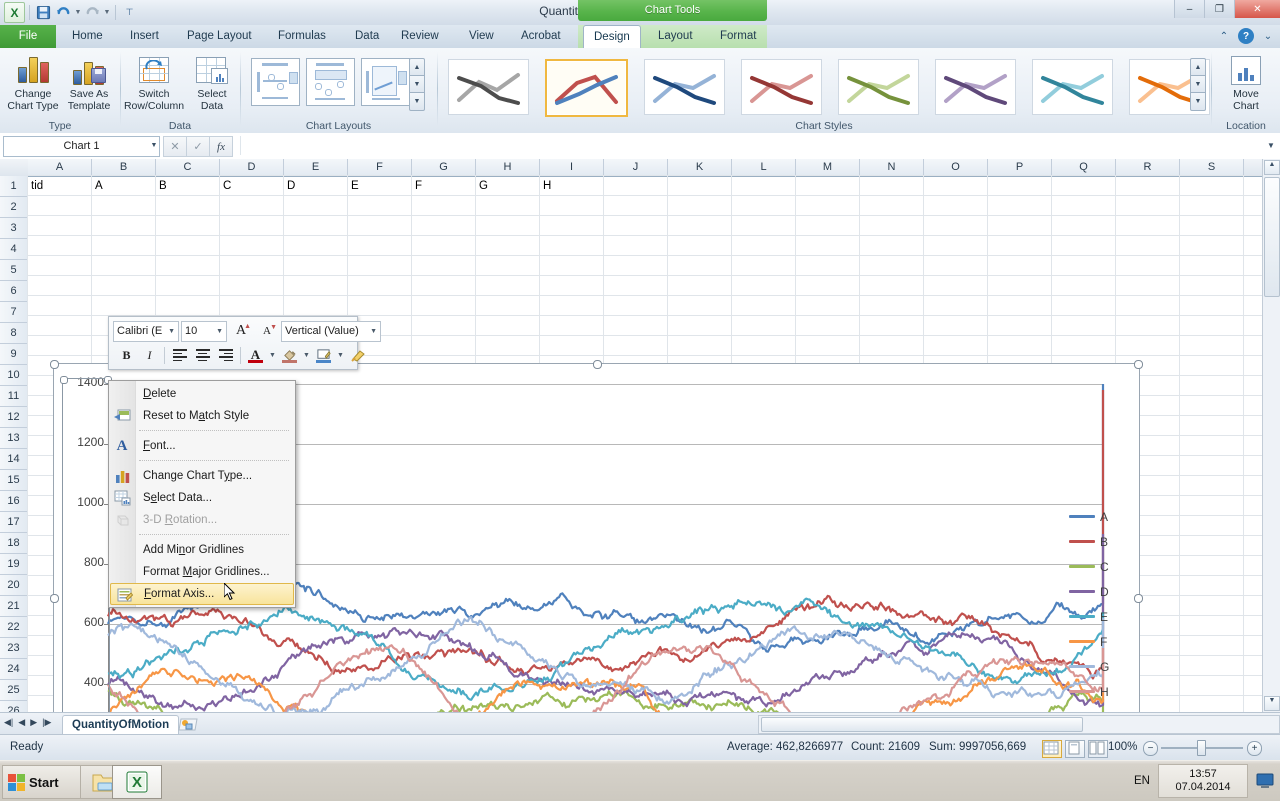  Describe the element at coordinates (1272, 237) in the screenshot. I see `vertical-scroll-thumb` at that location.